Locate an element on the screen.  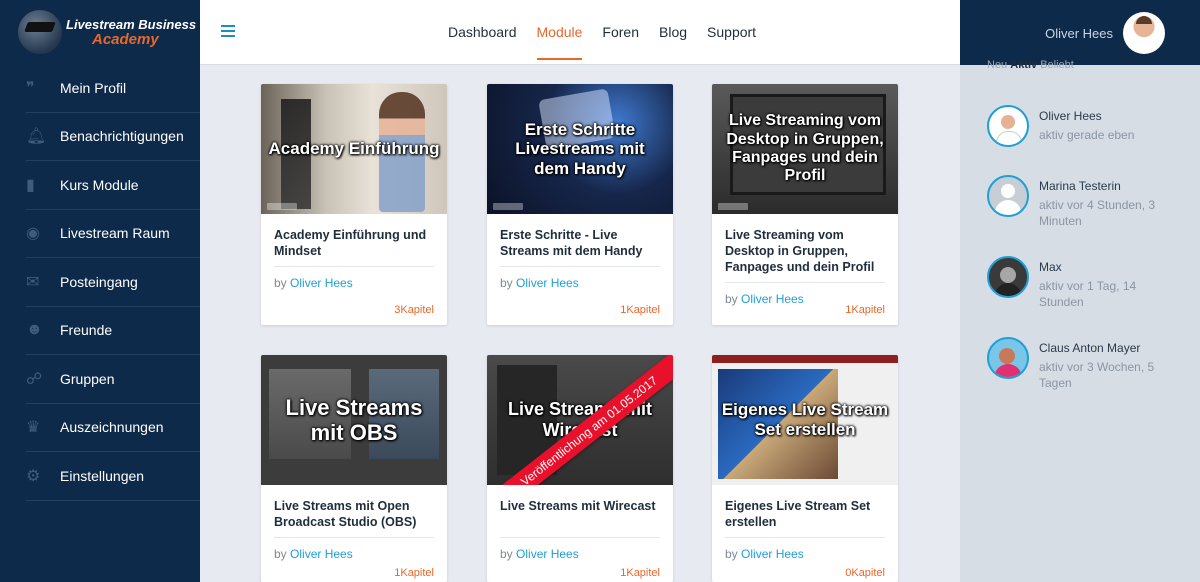
course-thumbnail-title: Live Streams mit OBS is located at coordinates (354, 419).